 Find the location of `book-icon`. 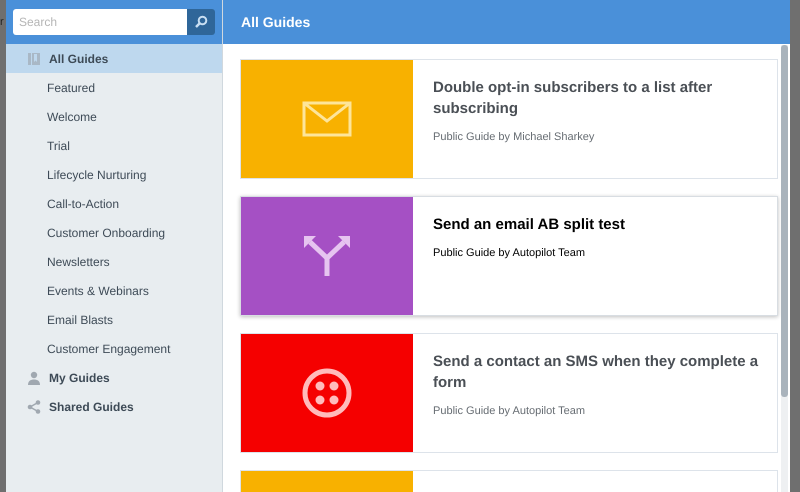

book-icon is located at coordinates (34, 59).